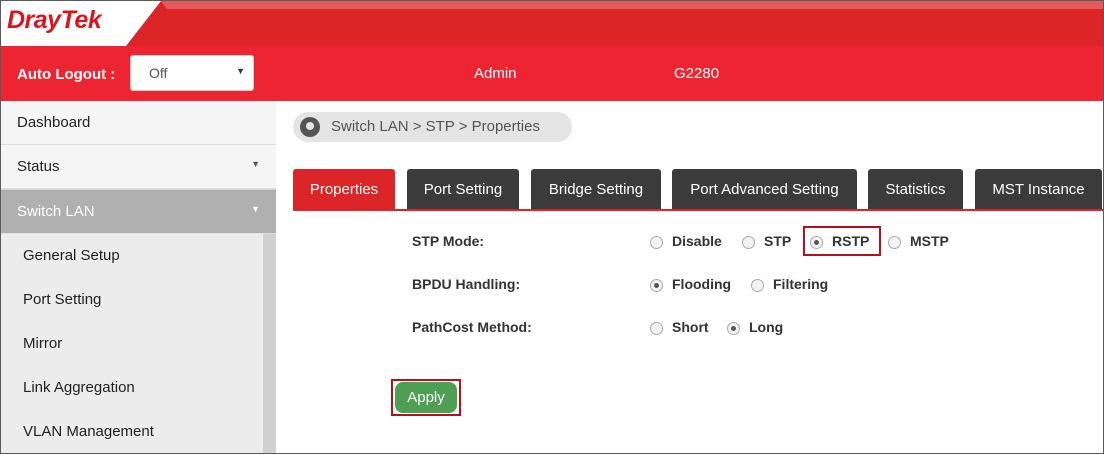 The width and height of the screenshot is (1104, 454). I want to click on tab-properties: Properties, so click(344, 189).